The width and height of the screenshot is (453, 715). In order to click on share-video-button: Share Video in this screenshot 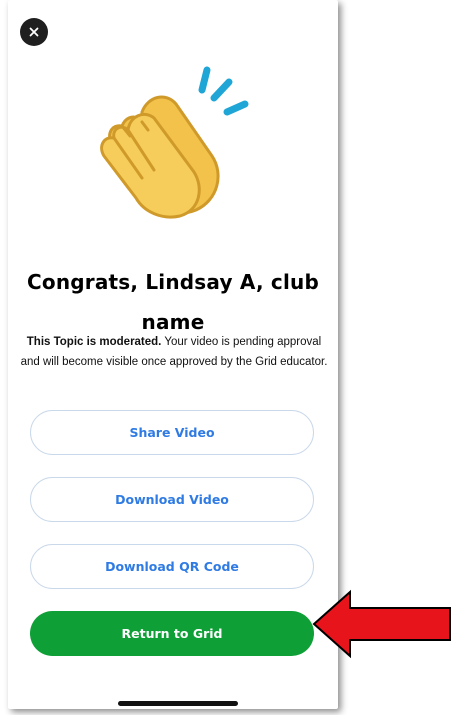, I will do `click(172, 432)`.